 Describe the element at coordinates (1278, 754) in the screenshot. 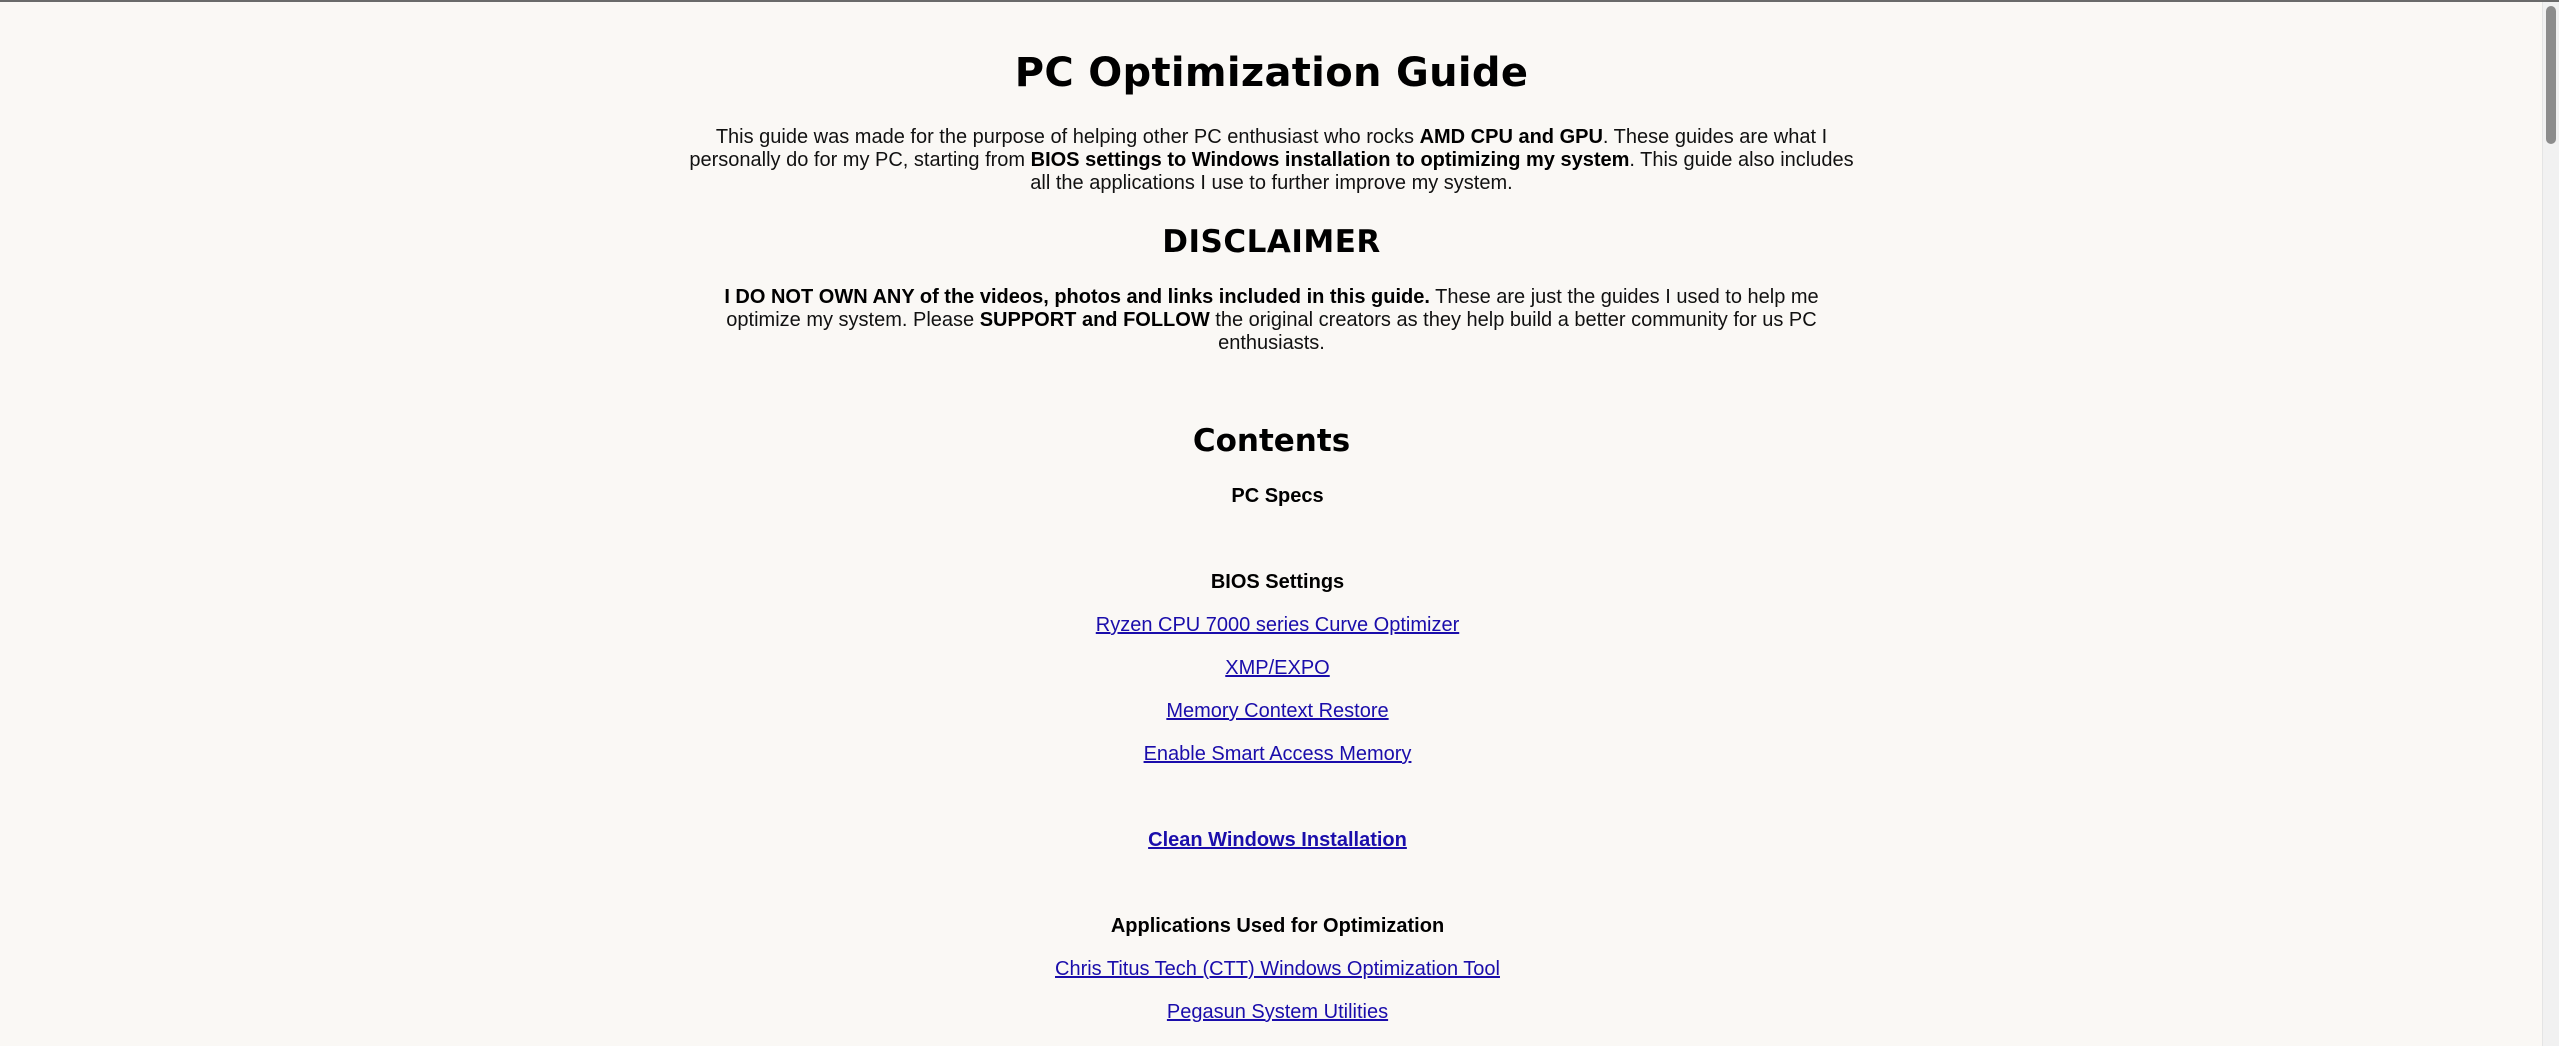

I see `toc-link-smart-access-memory: Enable Smart Access Memory` at that location.